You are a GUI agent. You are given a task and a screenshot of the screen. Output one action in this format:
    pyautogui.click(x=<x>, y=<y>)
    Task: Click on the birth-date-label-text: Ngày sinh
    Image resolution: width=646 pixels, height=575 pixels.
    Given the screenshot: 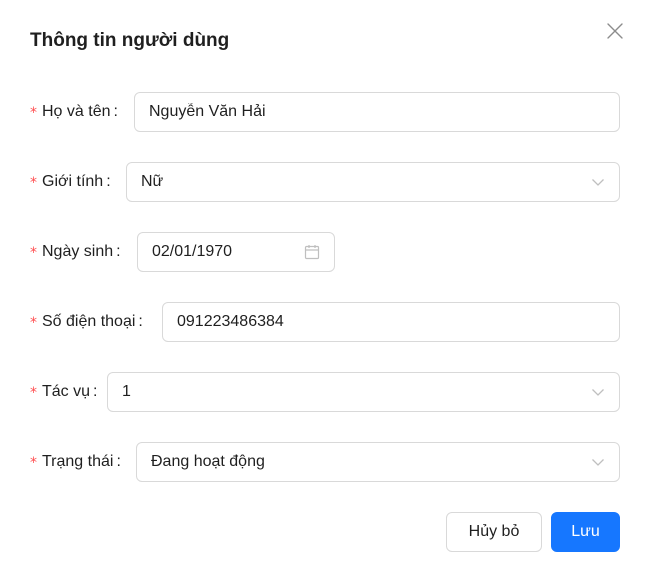 What is the action you would take?
    pyautogui.click(x=78, y=251)
    